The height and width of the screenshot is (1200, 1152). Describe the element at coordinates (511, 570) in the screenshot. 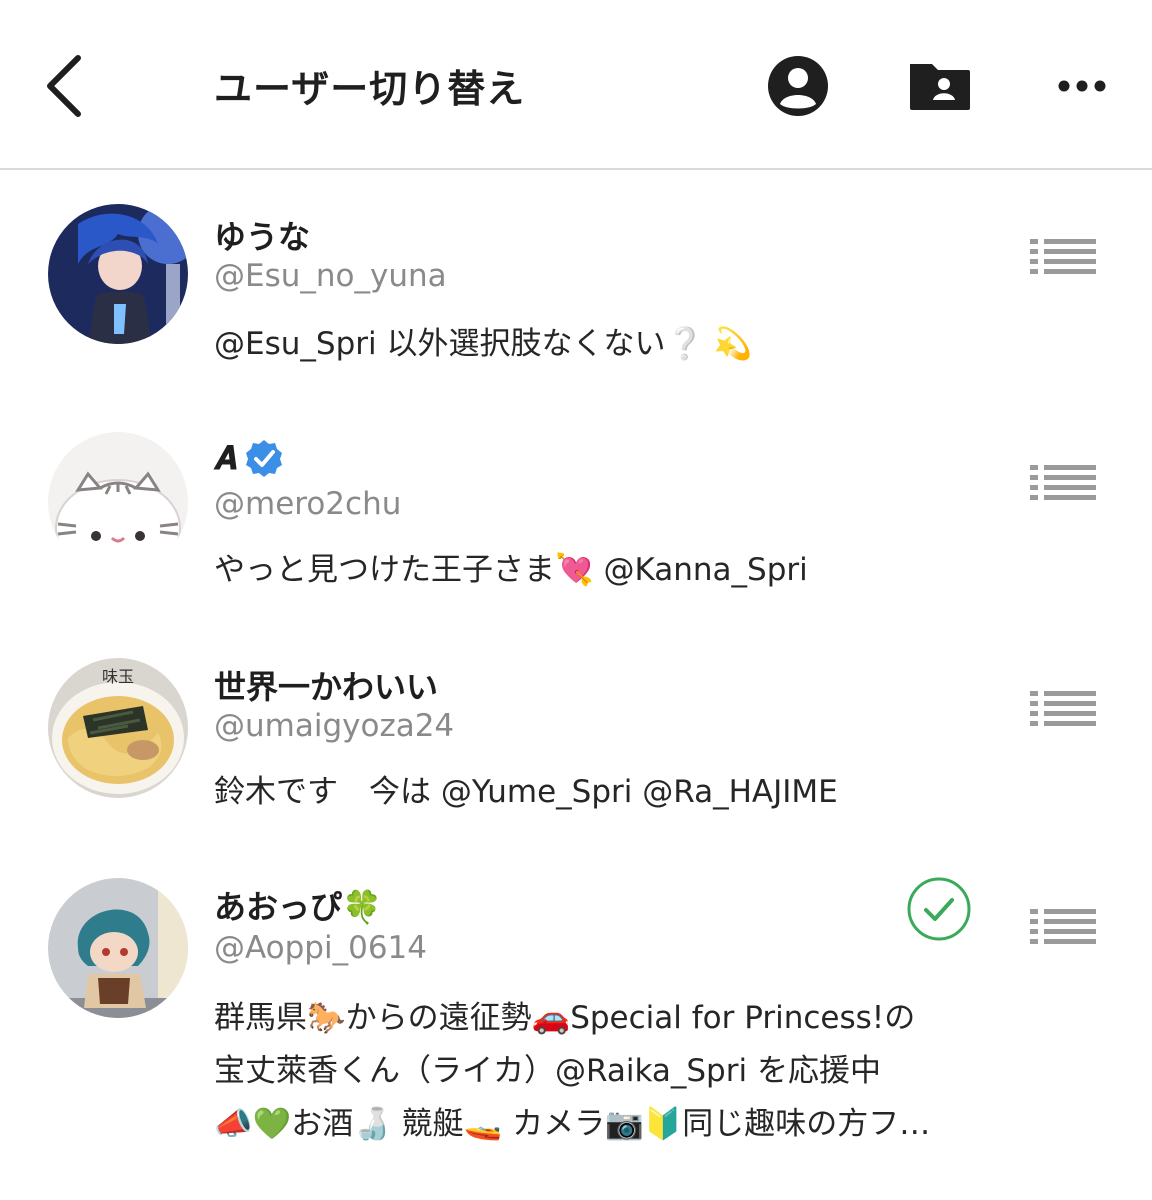

I see `account-bio: やっと見つけた王子さま💘 @Kanna_Spri` at that location.